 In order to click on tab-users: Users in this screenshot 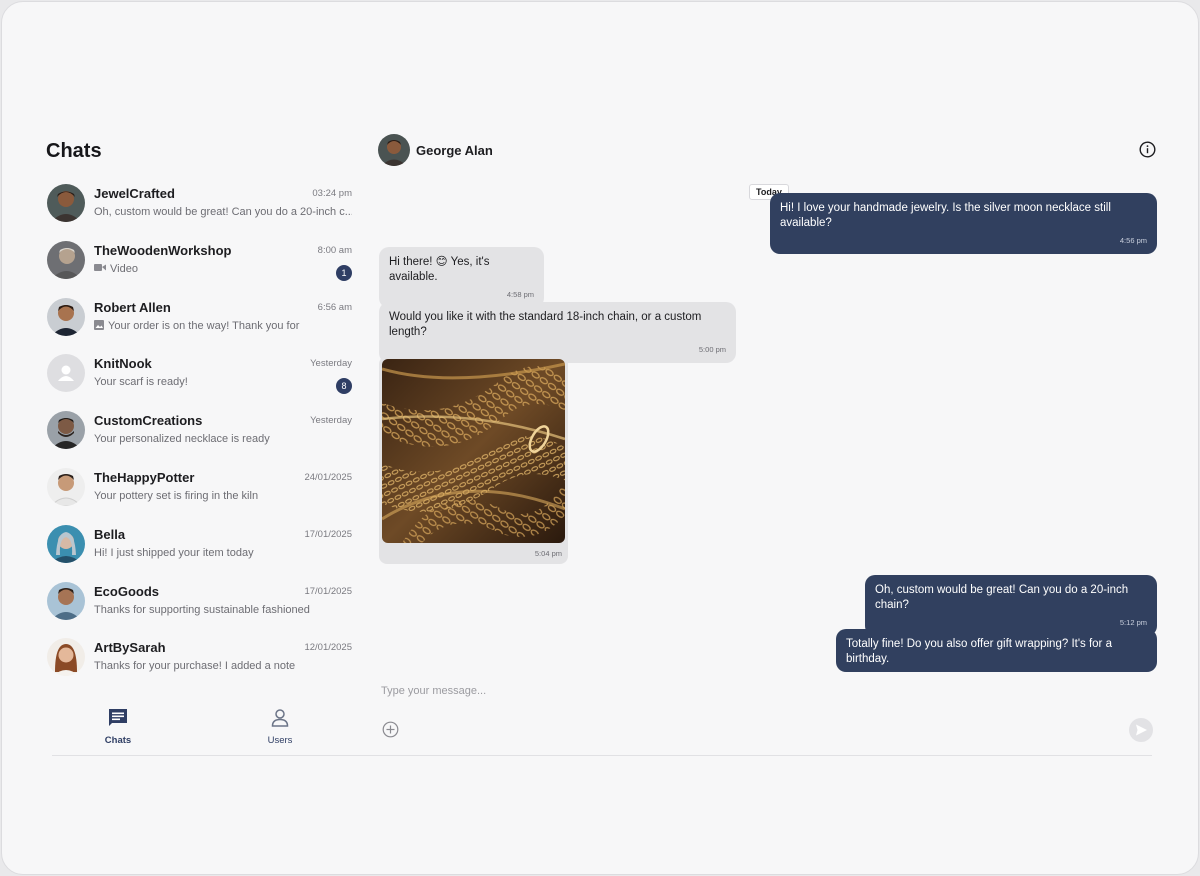, I will do `click(280, 727)`.